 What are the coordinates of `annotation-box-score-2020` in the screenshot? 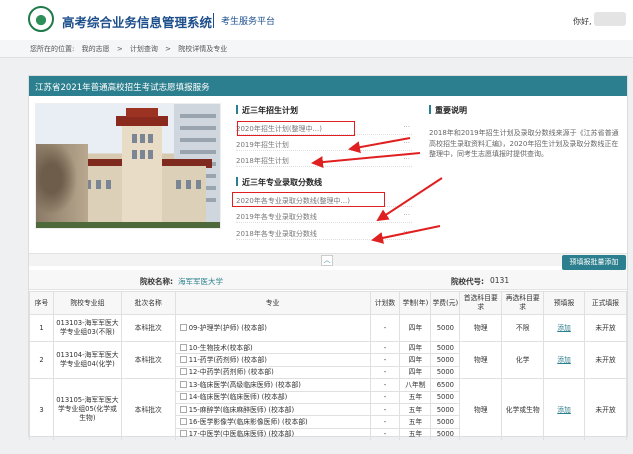 It's located at (308, 199).